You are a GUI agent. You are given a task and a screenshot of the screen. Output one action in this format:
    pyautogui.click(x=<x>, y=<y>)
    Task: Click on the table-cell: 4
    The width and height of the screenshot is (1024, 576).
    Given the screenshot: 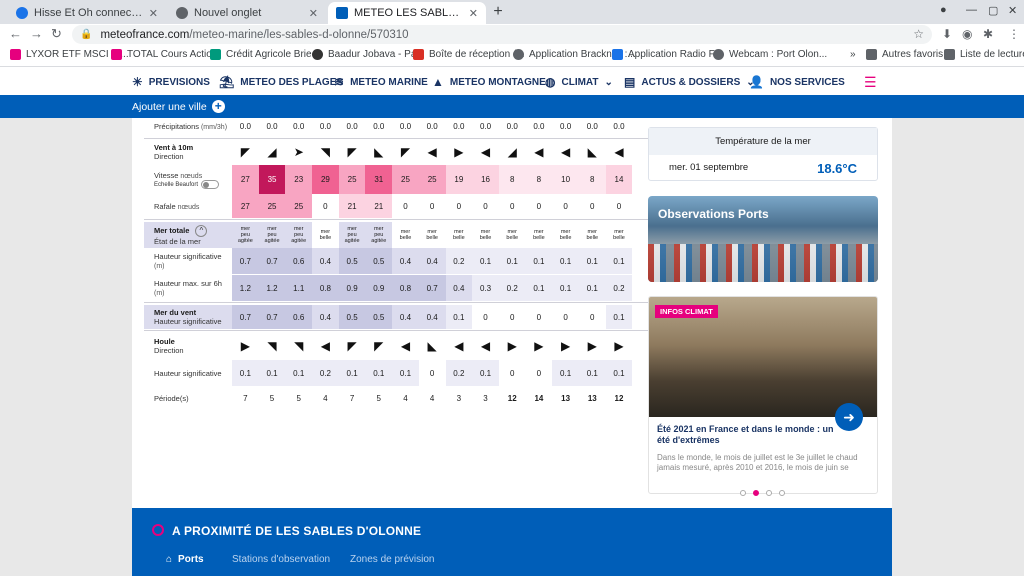 What is the action you would take?
    pyautogui.click(x=405, y=398)
    